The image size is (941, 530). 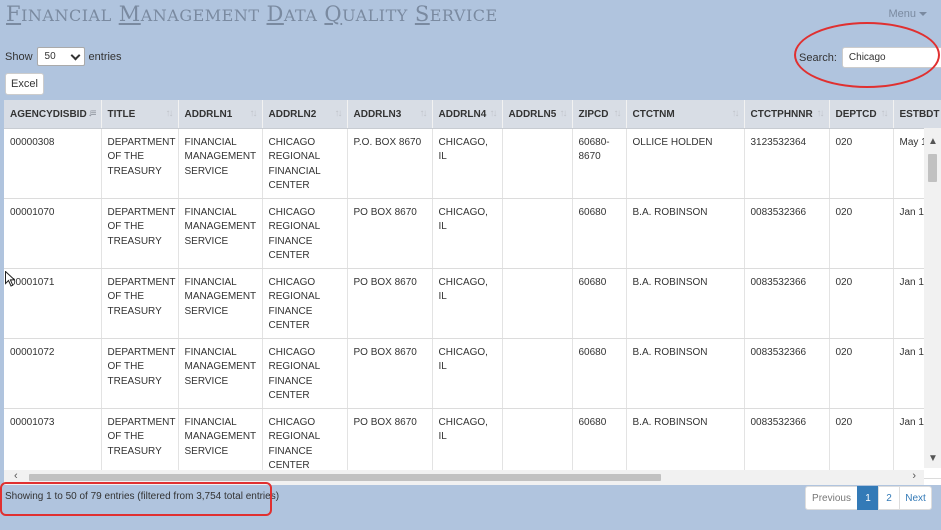 I want to click on scroll-up-icon: ▲, so click(x=933, y=141).